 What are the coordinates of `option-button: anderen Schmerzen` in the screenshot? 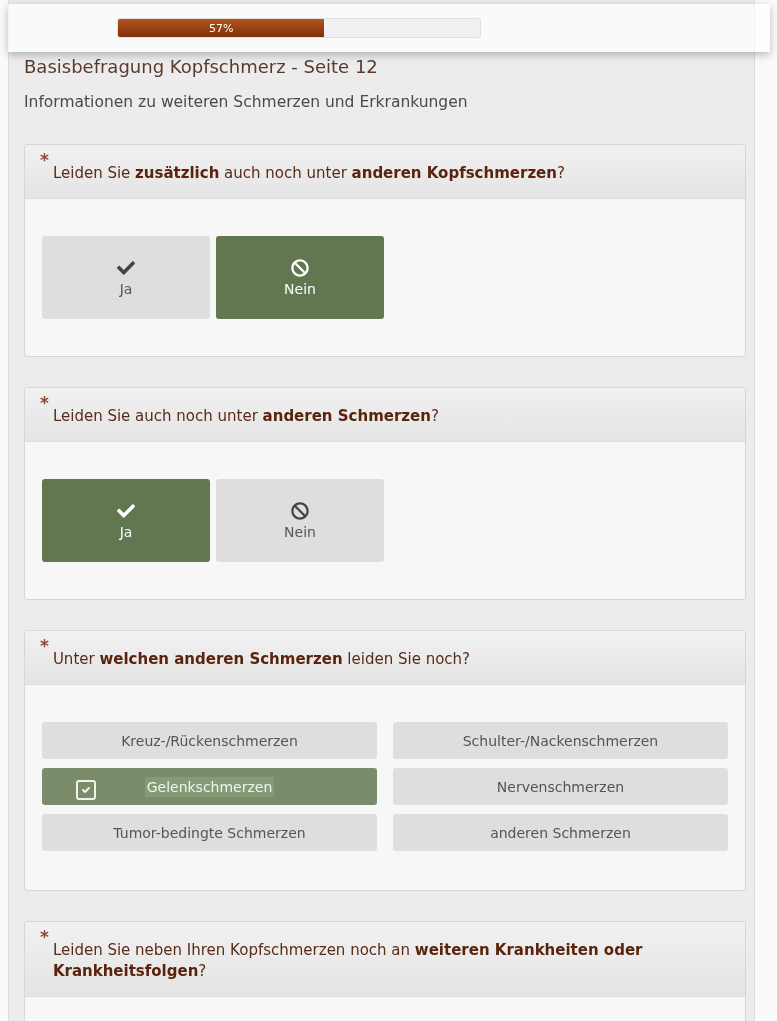 It's located at (560, 832).